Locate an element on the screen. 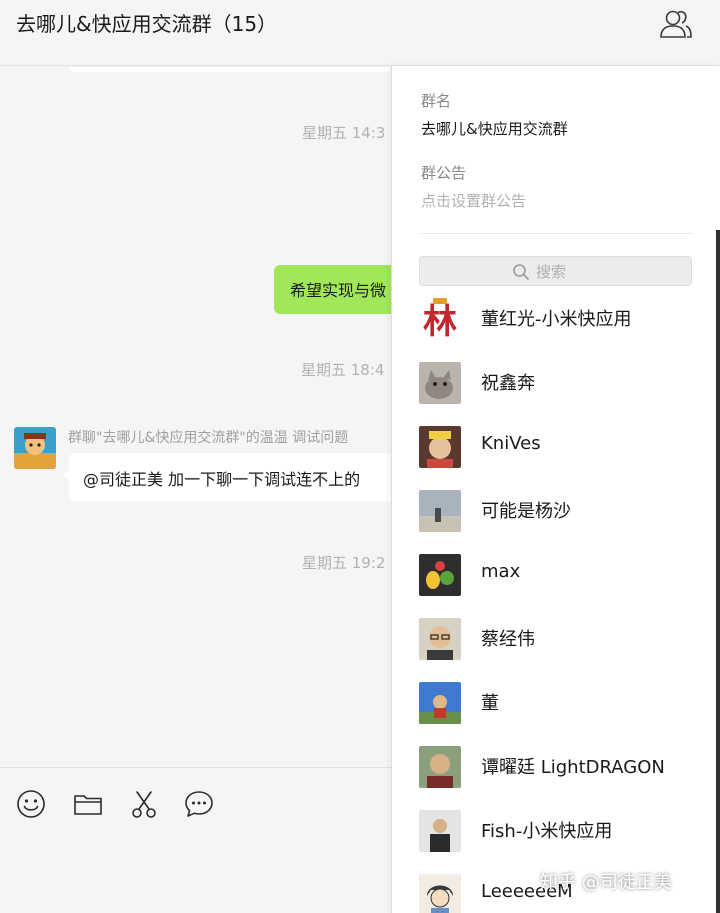 This screenshot has height=913, width=720. message-composer is located at coordinates (196, 840).